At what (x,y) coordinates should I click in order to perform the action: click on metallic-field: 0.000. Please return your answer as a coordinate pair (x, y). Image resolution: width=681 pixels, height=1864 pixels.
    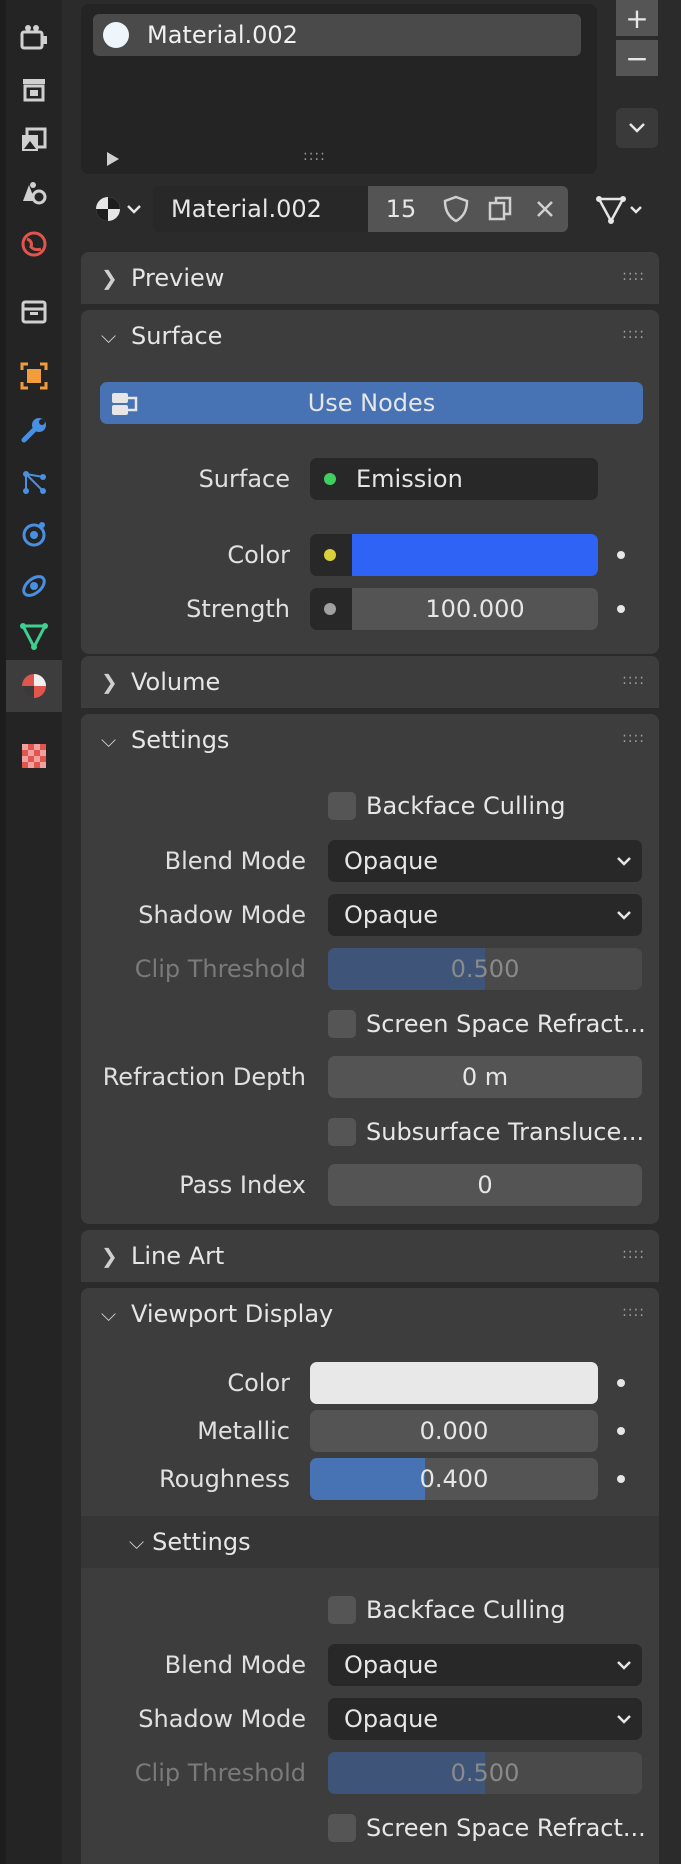
    Looking at the image, I should click on (454, 1431).